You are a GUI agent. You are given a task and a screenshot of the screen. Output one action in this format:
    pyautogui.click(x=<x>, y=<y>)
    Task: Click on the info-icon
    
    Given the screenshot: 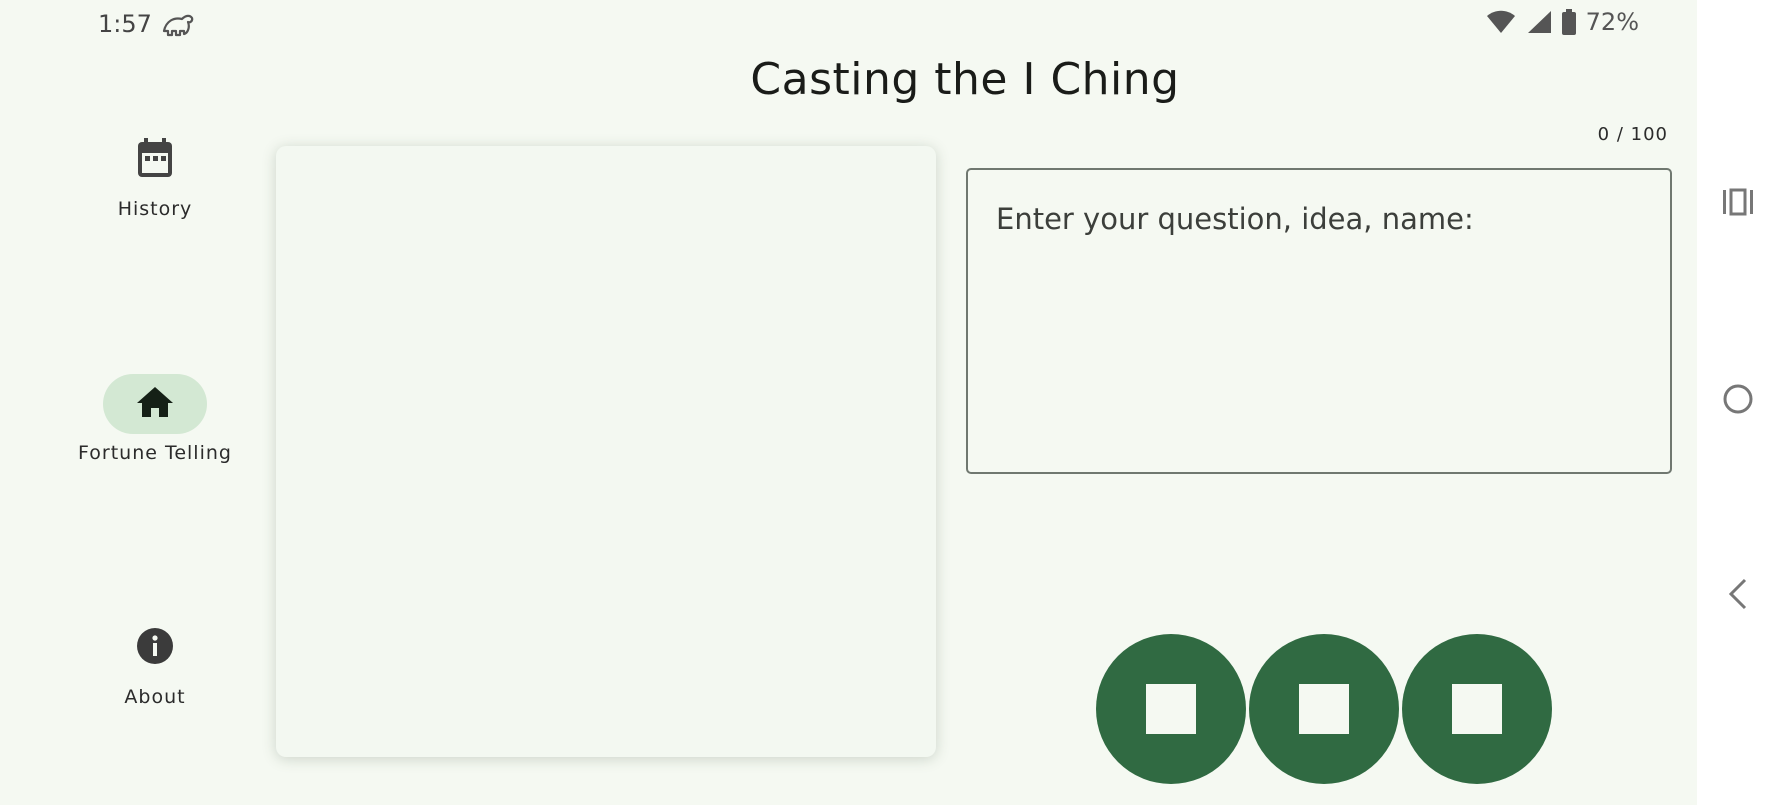 What is the action you would take?
    pyautogui.click(x=155, y=648)
    